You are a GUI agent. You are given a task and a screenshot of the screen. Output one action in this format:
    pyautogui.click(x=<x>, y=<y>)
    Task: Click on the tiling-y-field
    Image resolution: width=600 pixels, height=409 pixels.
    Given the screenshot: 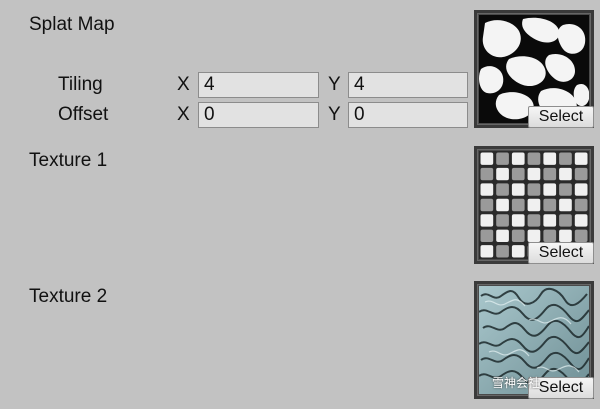 What is the action you would take?
    pyautogui.click(x=408, y=85)
    